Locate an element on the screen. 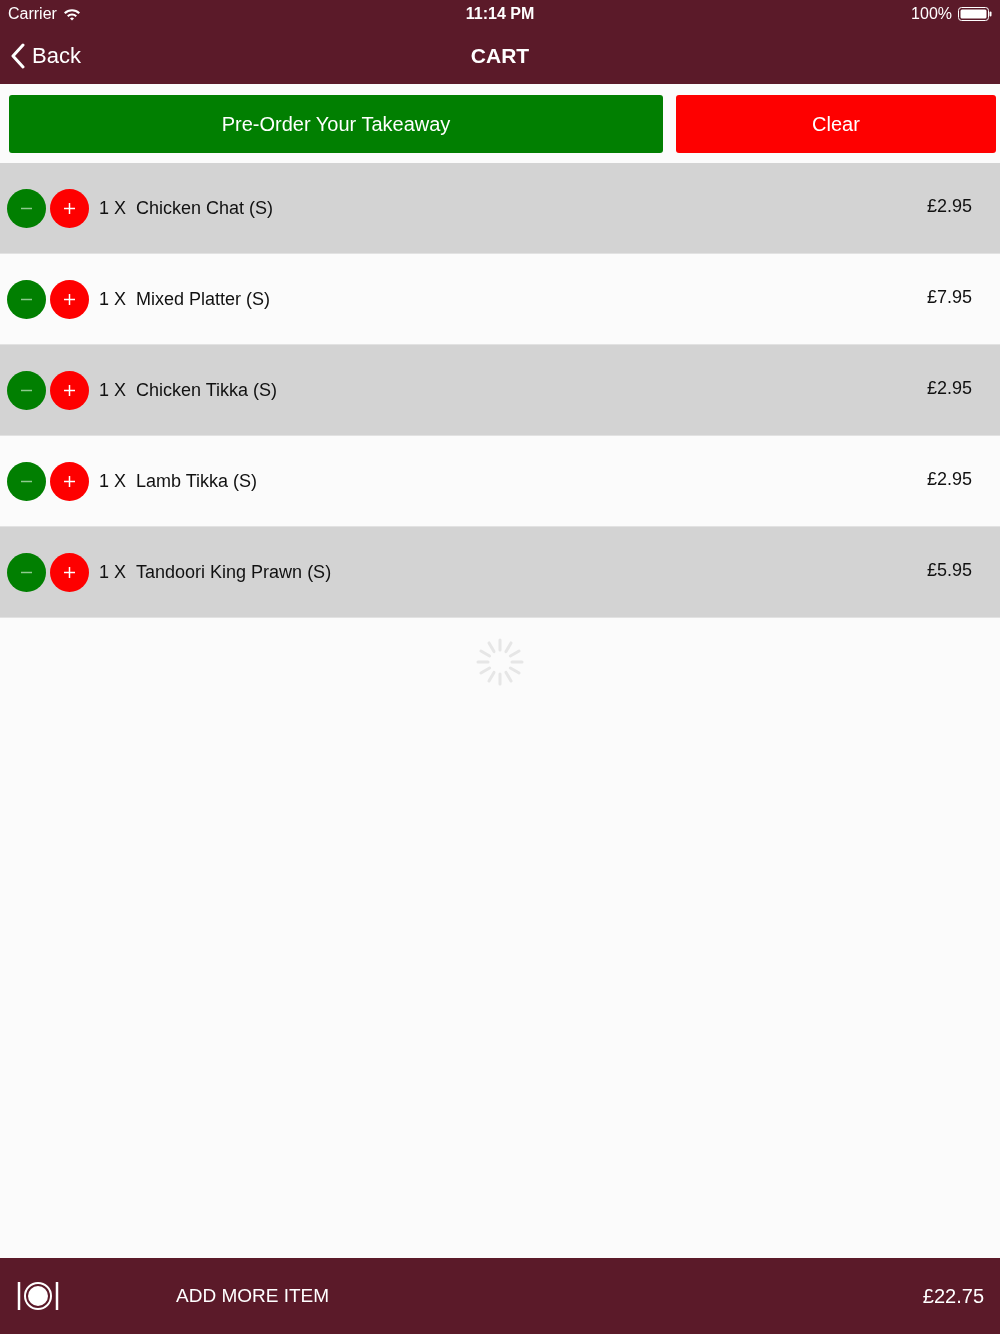 This screenshot has height=1334, width=1000. battery-icon is located at coordinates (975, 14).